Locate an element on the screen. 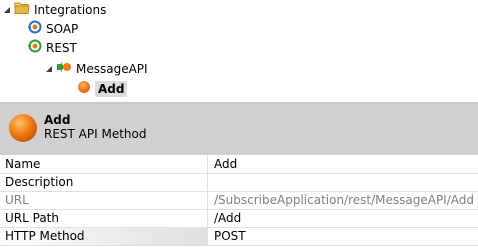 The image size is (478, 247). tree-node-messageapi: MessageAPI is located at coordinates (96, 69).